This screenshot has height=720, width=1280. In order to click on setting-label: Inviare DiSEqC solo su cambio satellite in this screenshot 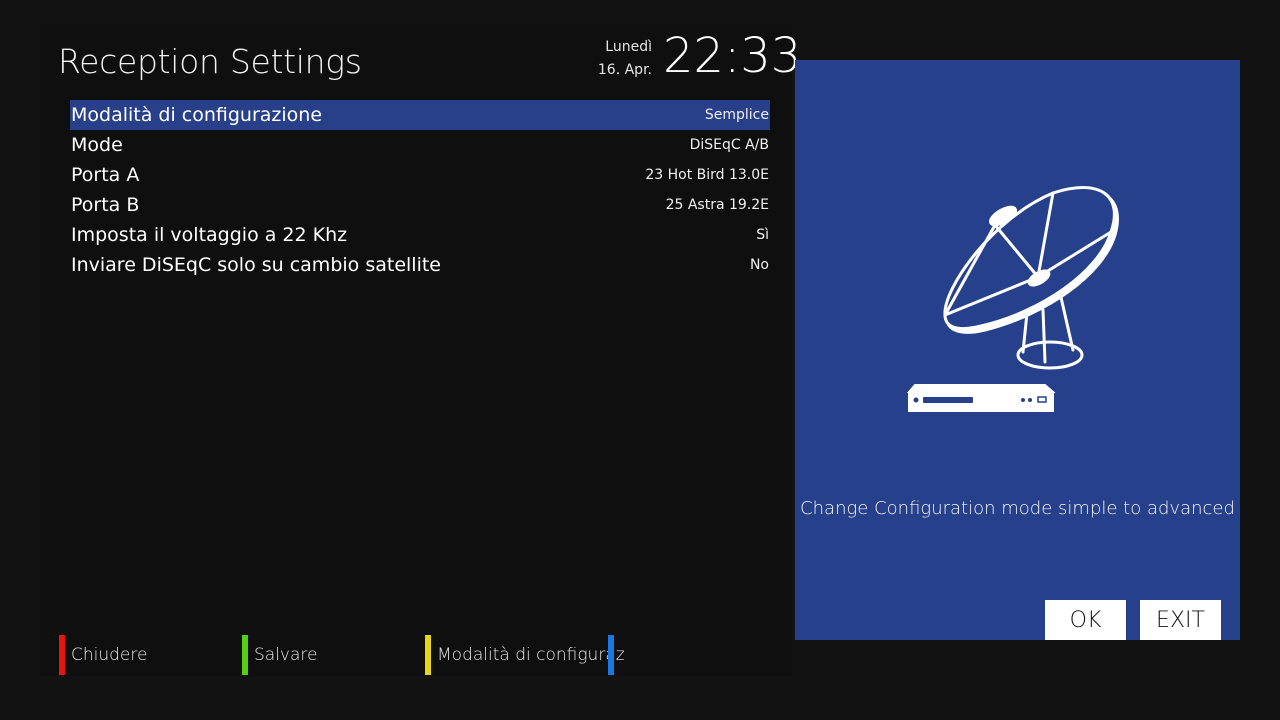, I will do `click(256, 265)`.